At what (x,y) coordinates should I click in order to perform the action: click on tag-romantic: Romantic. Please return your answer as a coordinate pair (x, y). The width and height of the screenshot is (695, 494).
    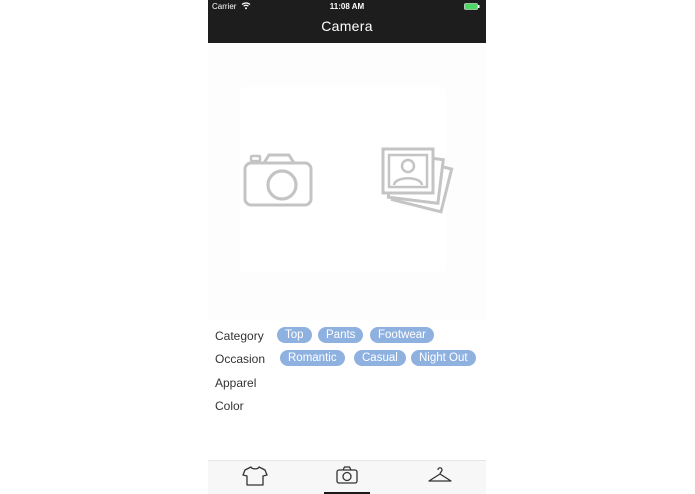
    Looking at the image, I should click on (312, 358).